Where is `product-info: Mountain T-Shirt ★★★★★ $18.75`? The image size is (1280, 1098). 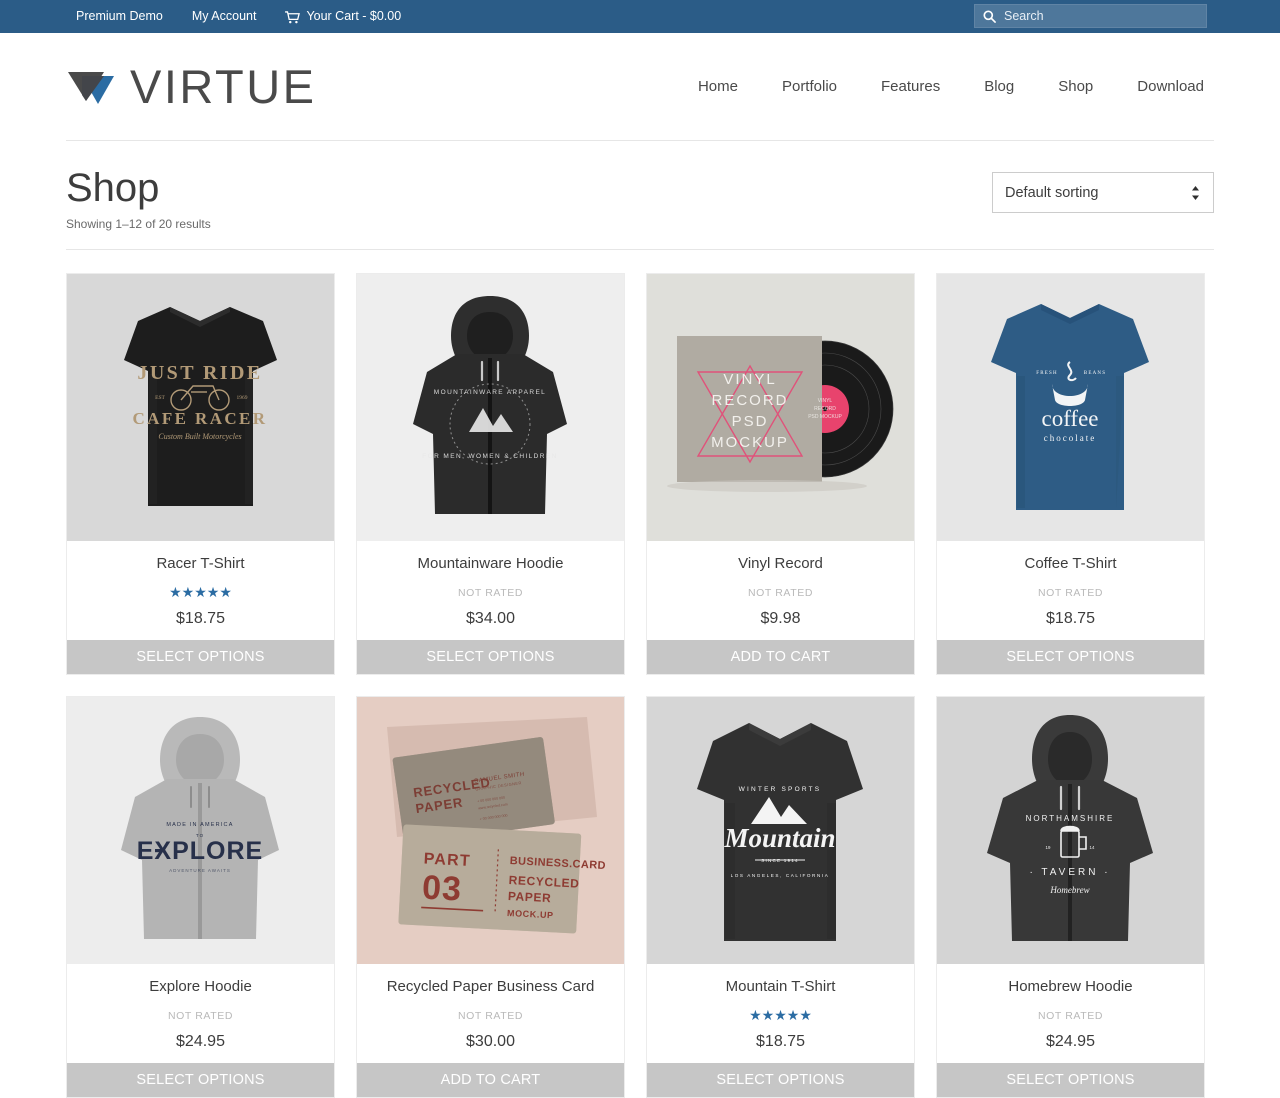
product-info: Mountain T-Shirt ★★★★★ $18.75 is located at coordinates (780, 1013).